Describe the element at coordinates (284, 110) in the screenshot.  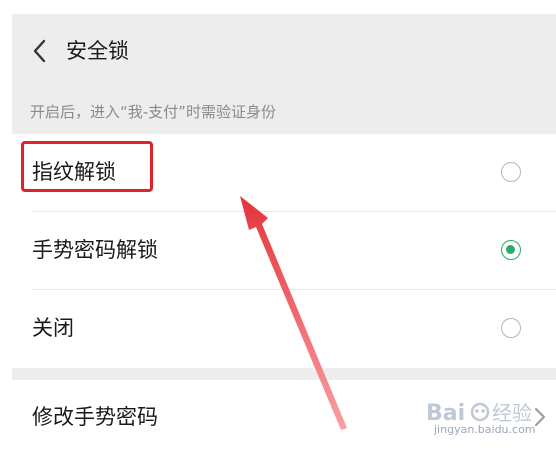
I see `description-section: 开启后，进入“我-支付”时需验证身份` at that location.